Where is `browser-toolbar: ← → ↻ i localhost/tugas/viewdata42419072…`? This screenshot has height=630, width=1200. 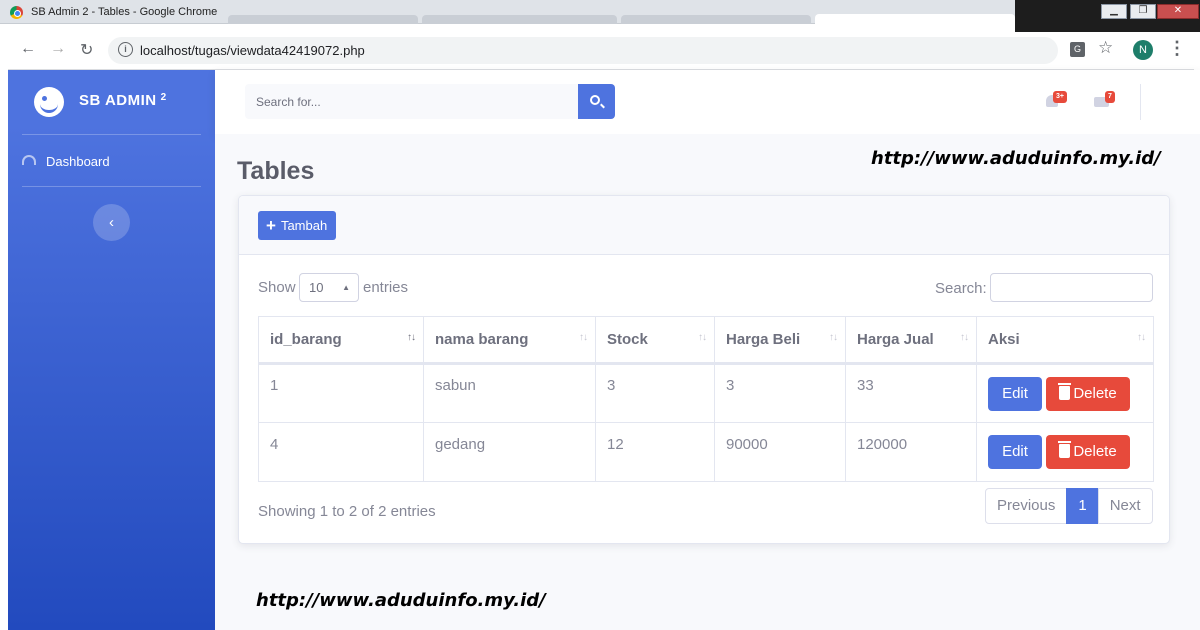
browser-toolbar: ← → ↻ i localhost/tugas/viewdata42419072… is located at coordinates (601, 51).